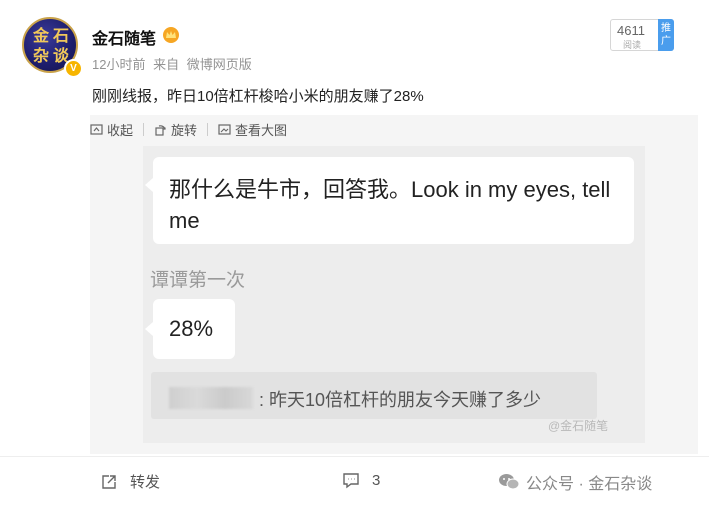 The height and width of the screenshot is (508, 709). Describe the element at coordinates (219, 64) in the screenshot. I see `post-source: 微博网页版` at that location.